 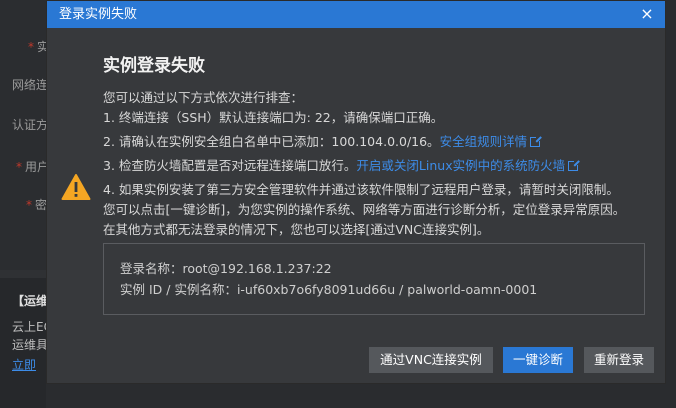 What do you see at coordinates (296, 229) in the screenshot?
I see `vnc-note: 在其他方式都无法登录的情况下，您也可以选择[通过VNC连接实例]。` at bounding box center [296, 229].